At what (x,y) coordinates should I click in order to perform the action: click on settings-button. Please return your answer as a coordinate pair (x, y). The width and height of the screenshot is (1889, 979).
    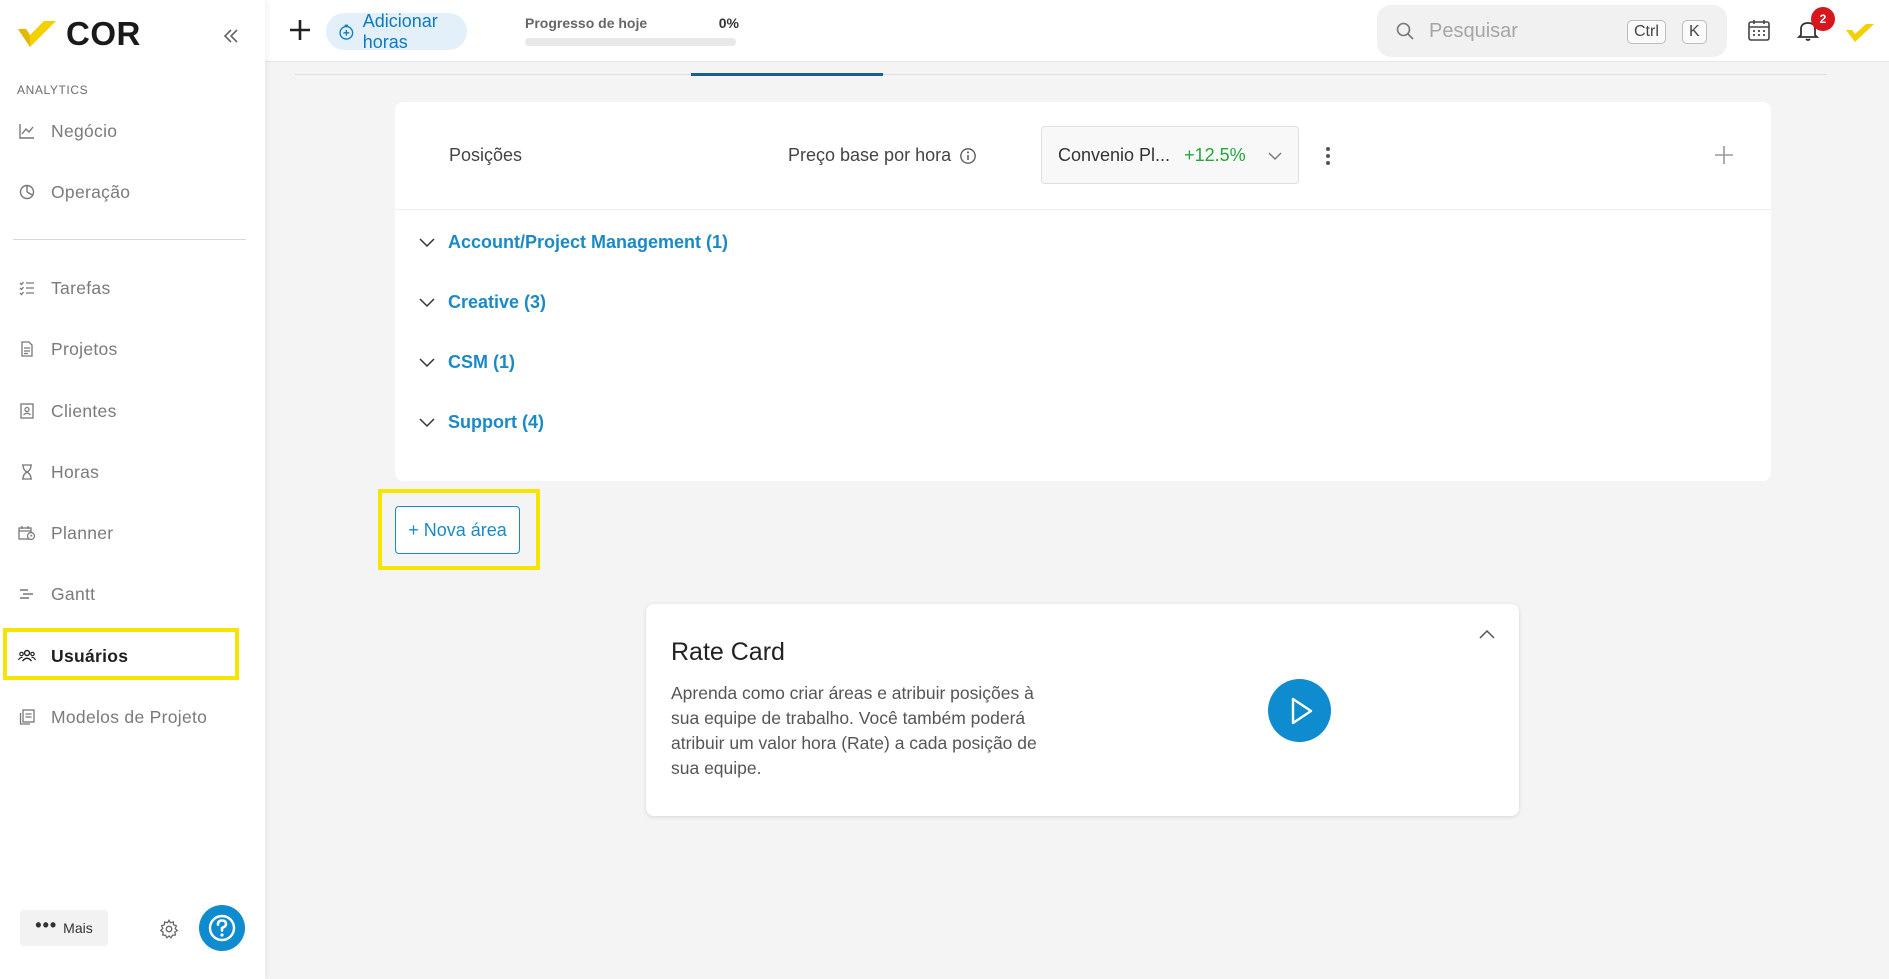
    Looking at the image, I should click on (170, 930).